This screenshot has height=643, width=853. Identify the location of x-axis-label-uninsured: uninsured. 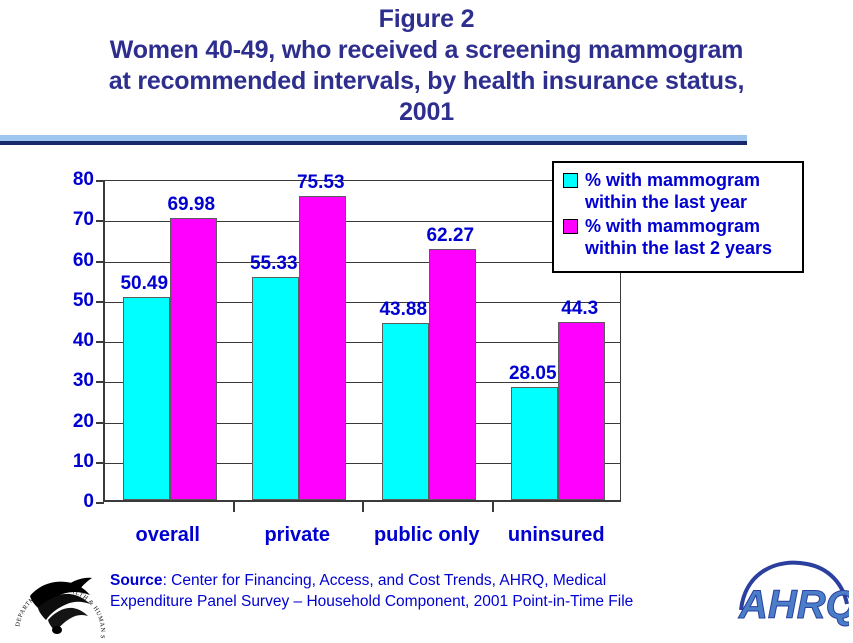
(556, 535).